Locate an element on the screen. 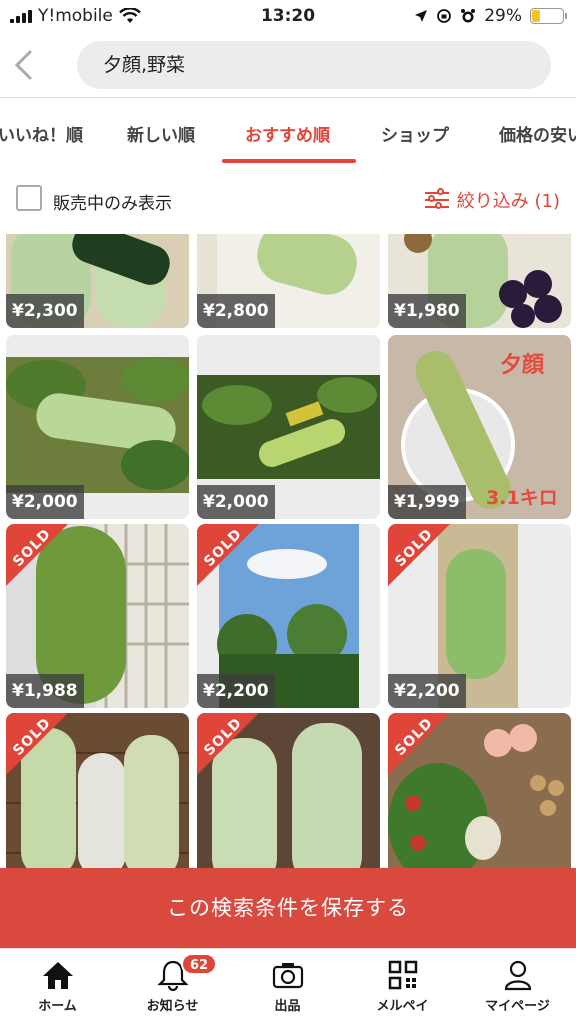  nav-mypage-label: マイページ is located at coordinates (517, 1006).